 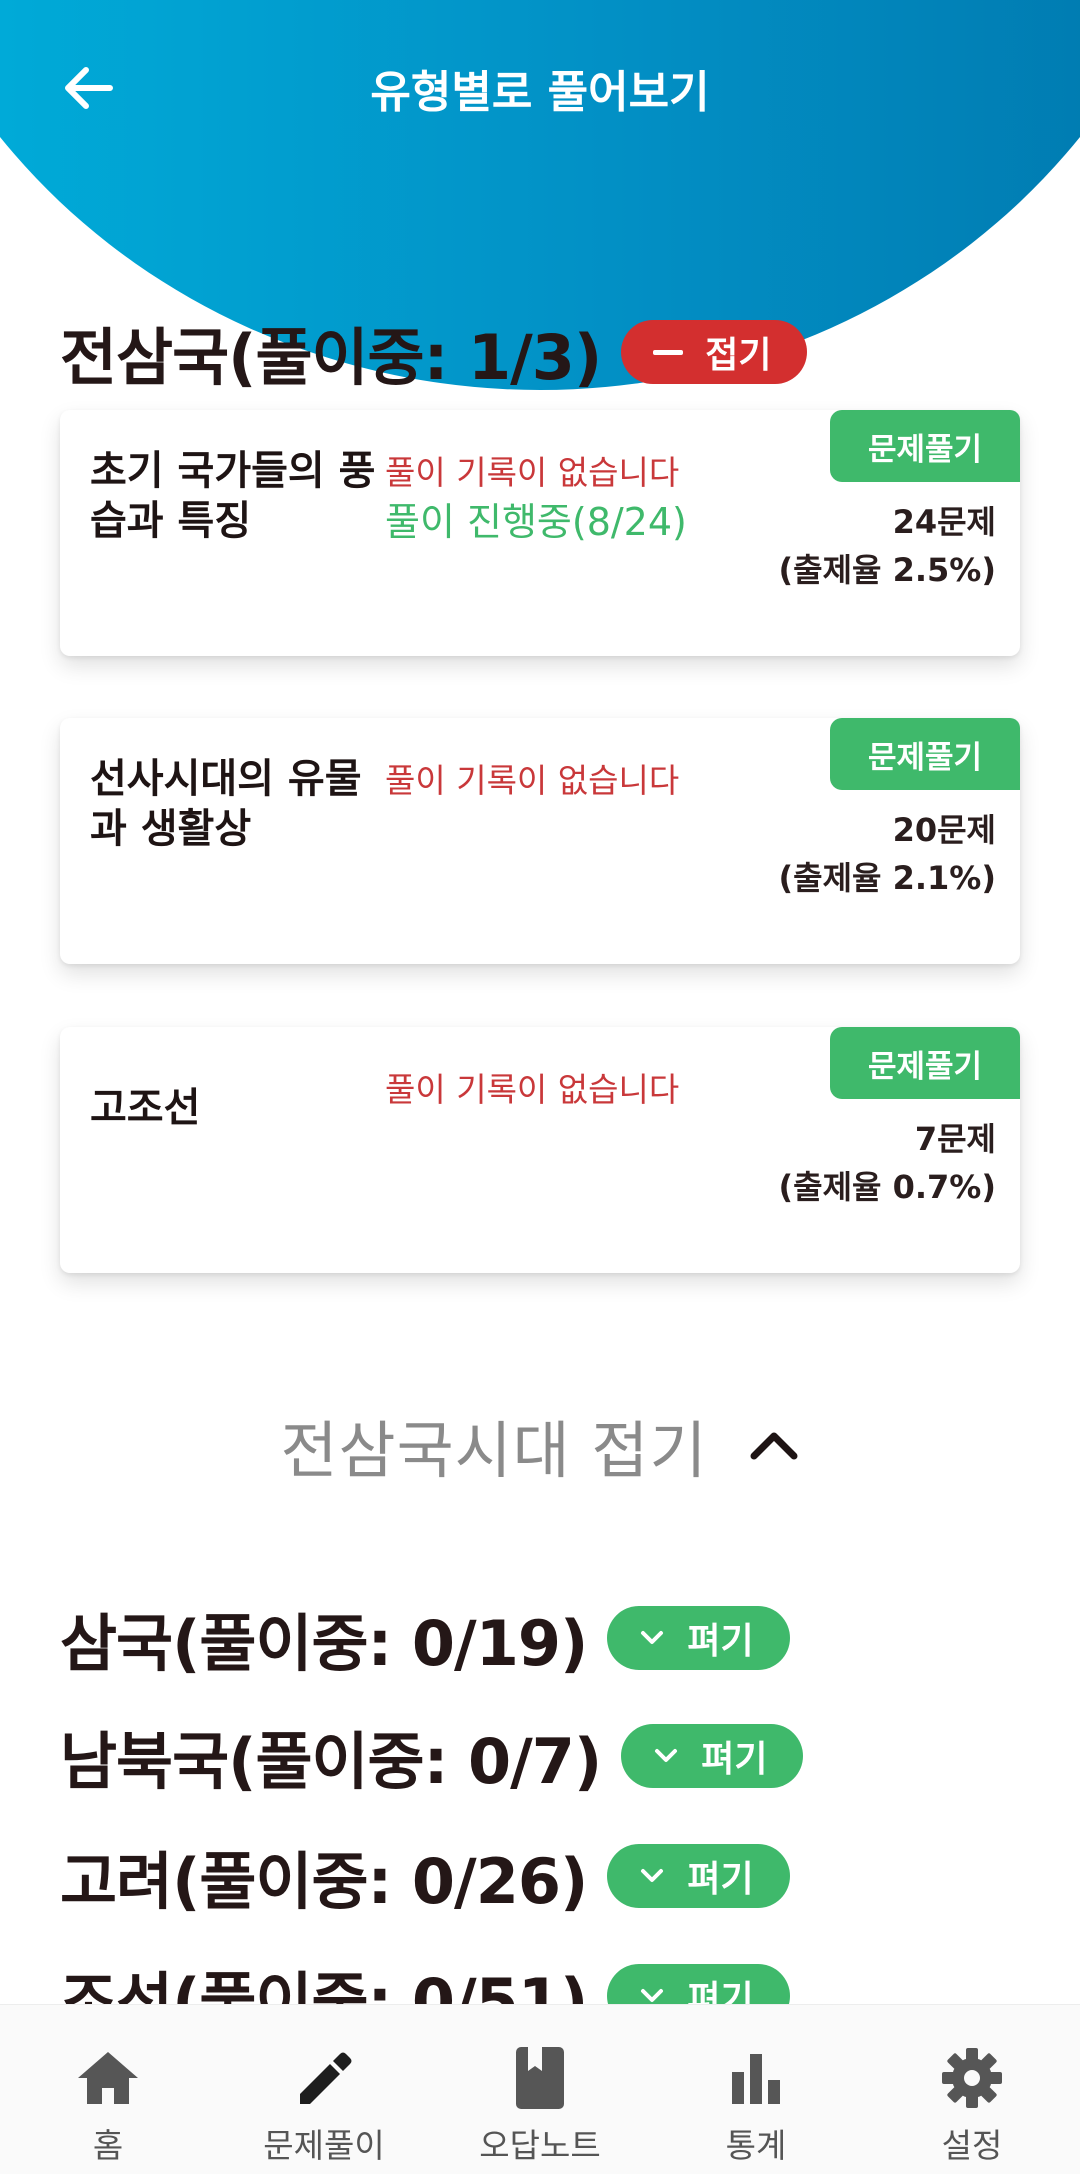 I want to click on question-count: 20문제, so click(x=944, y=830).